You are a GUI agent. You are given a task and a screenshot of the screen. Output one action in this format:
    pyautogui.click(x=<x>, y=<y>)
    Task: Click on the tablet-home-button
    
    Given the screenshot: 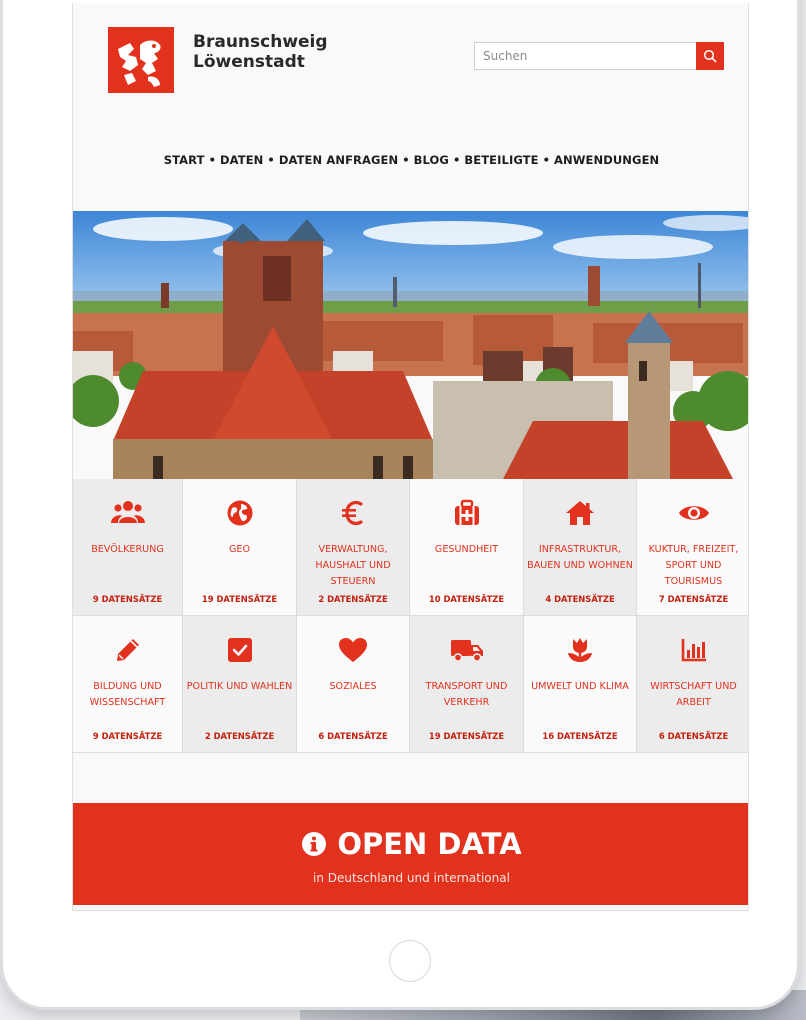 What is the action you would take?
    pyautogui.click(x=410, y=961)
    